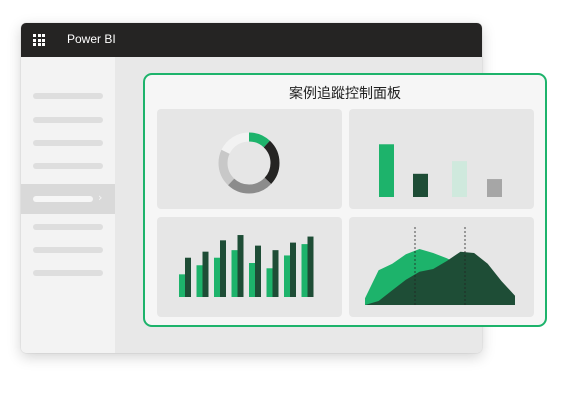 The height and width of the screenshot is (400, 567). I want to click on dashboard-title: 案例追蹤控制面板, so click(345, 94).